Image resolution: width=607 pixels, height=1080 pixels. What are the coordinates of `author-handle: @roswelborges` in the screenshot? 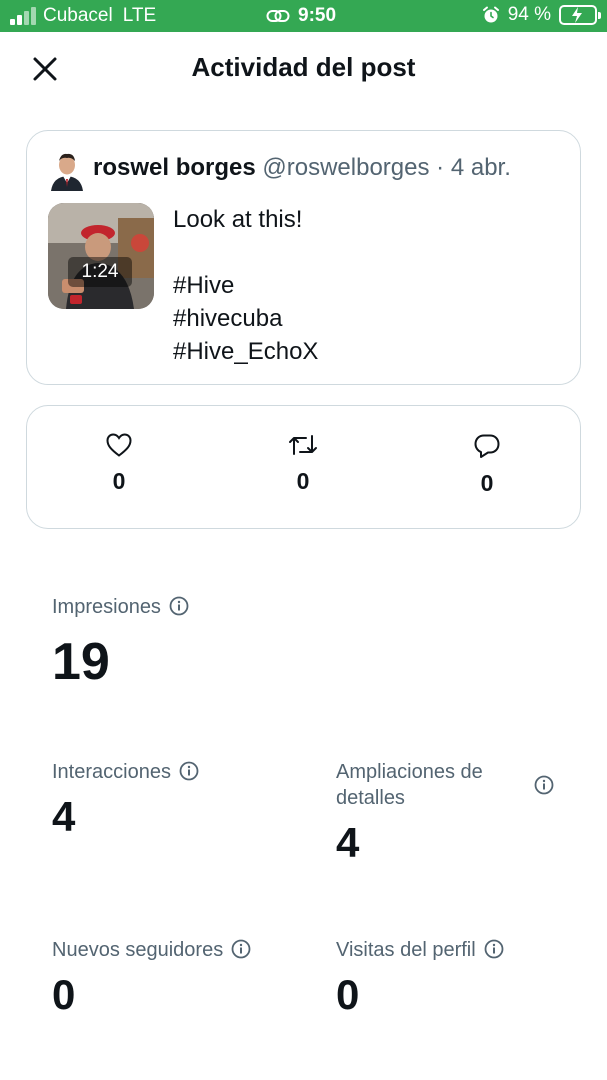 It's located at (345, 167).